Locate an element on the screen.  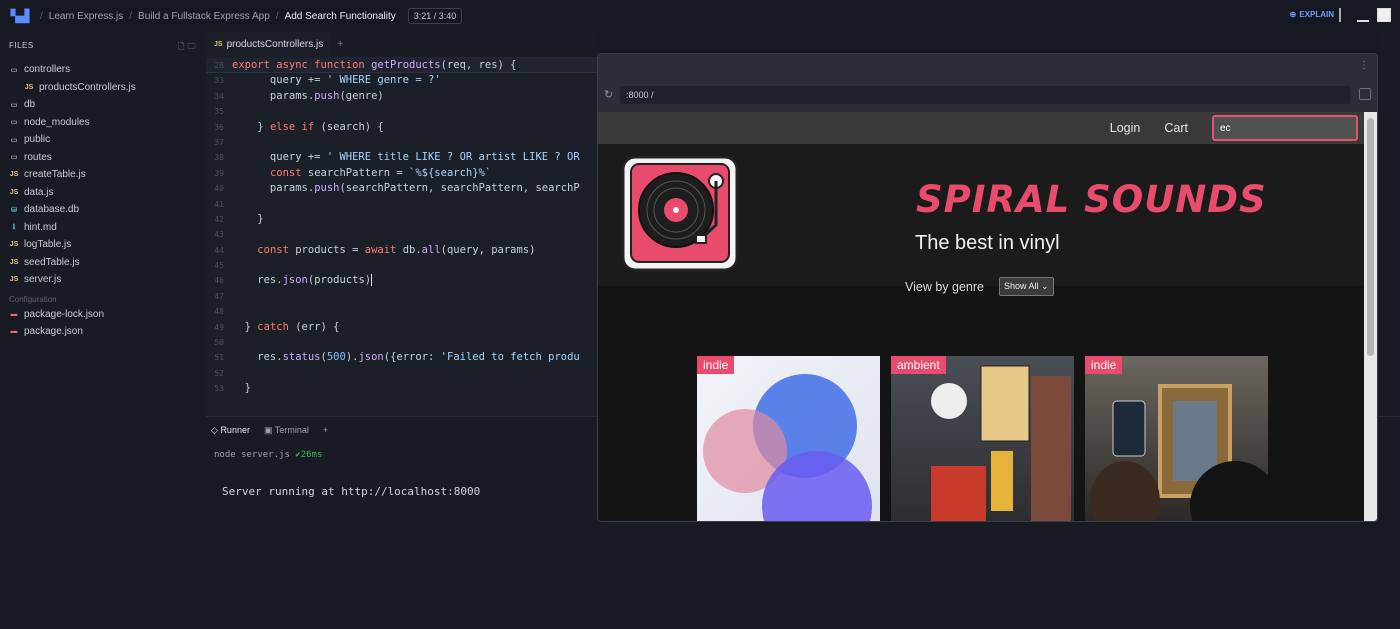
code-line: query += ' WHERE genre = ?' is located at coordinates (336, 80).